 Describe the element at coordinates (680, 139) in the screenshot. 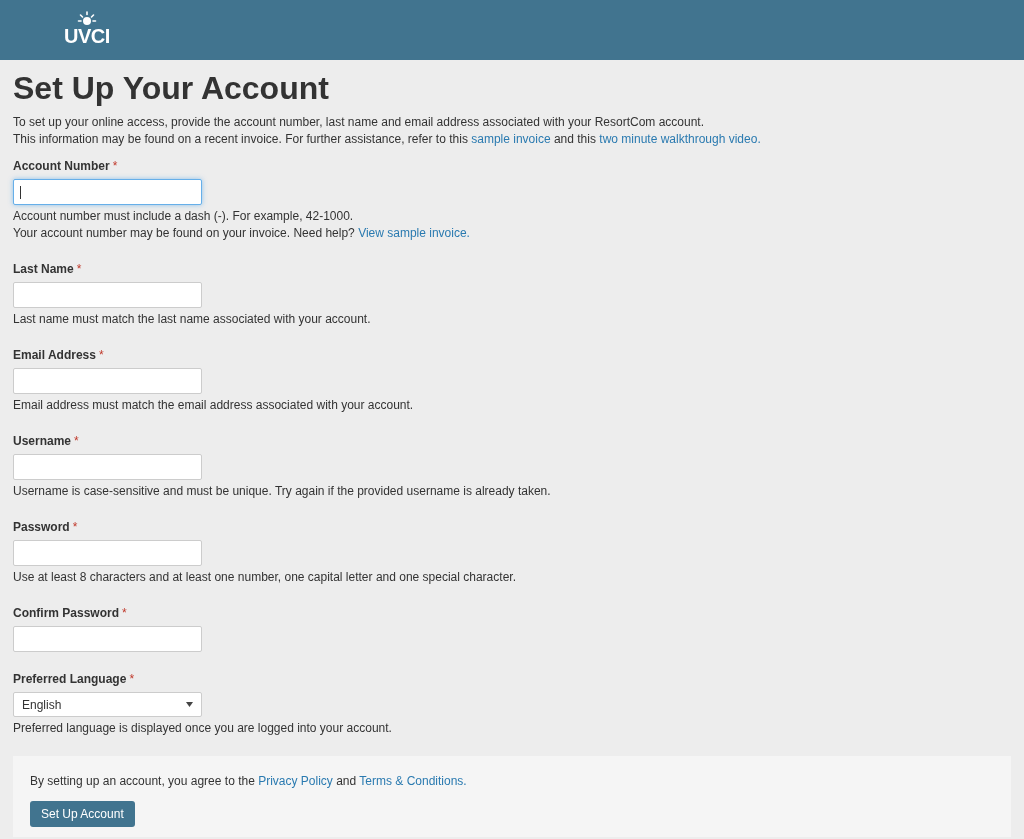

I see `text-link: two minute walkthrough video.` at that location.